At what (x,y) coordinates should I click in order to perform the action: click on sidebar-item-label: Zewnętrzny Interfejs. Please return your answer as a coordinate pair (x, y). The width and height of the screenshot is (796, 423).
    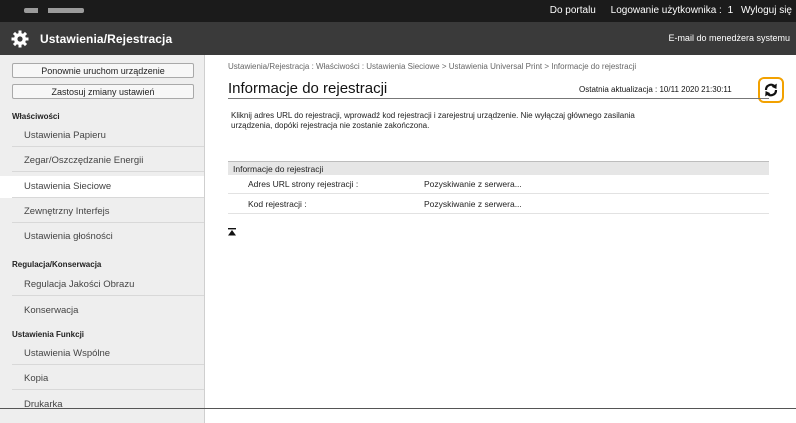
    Looking at the image, I should click on (67, 211).